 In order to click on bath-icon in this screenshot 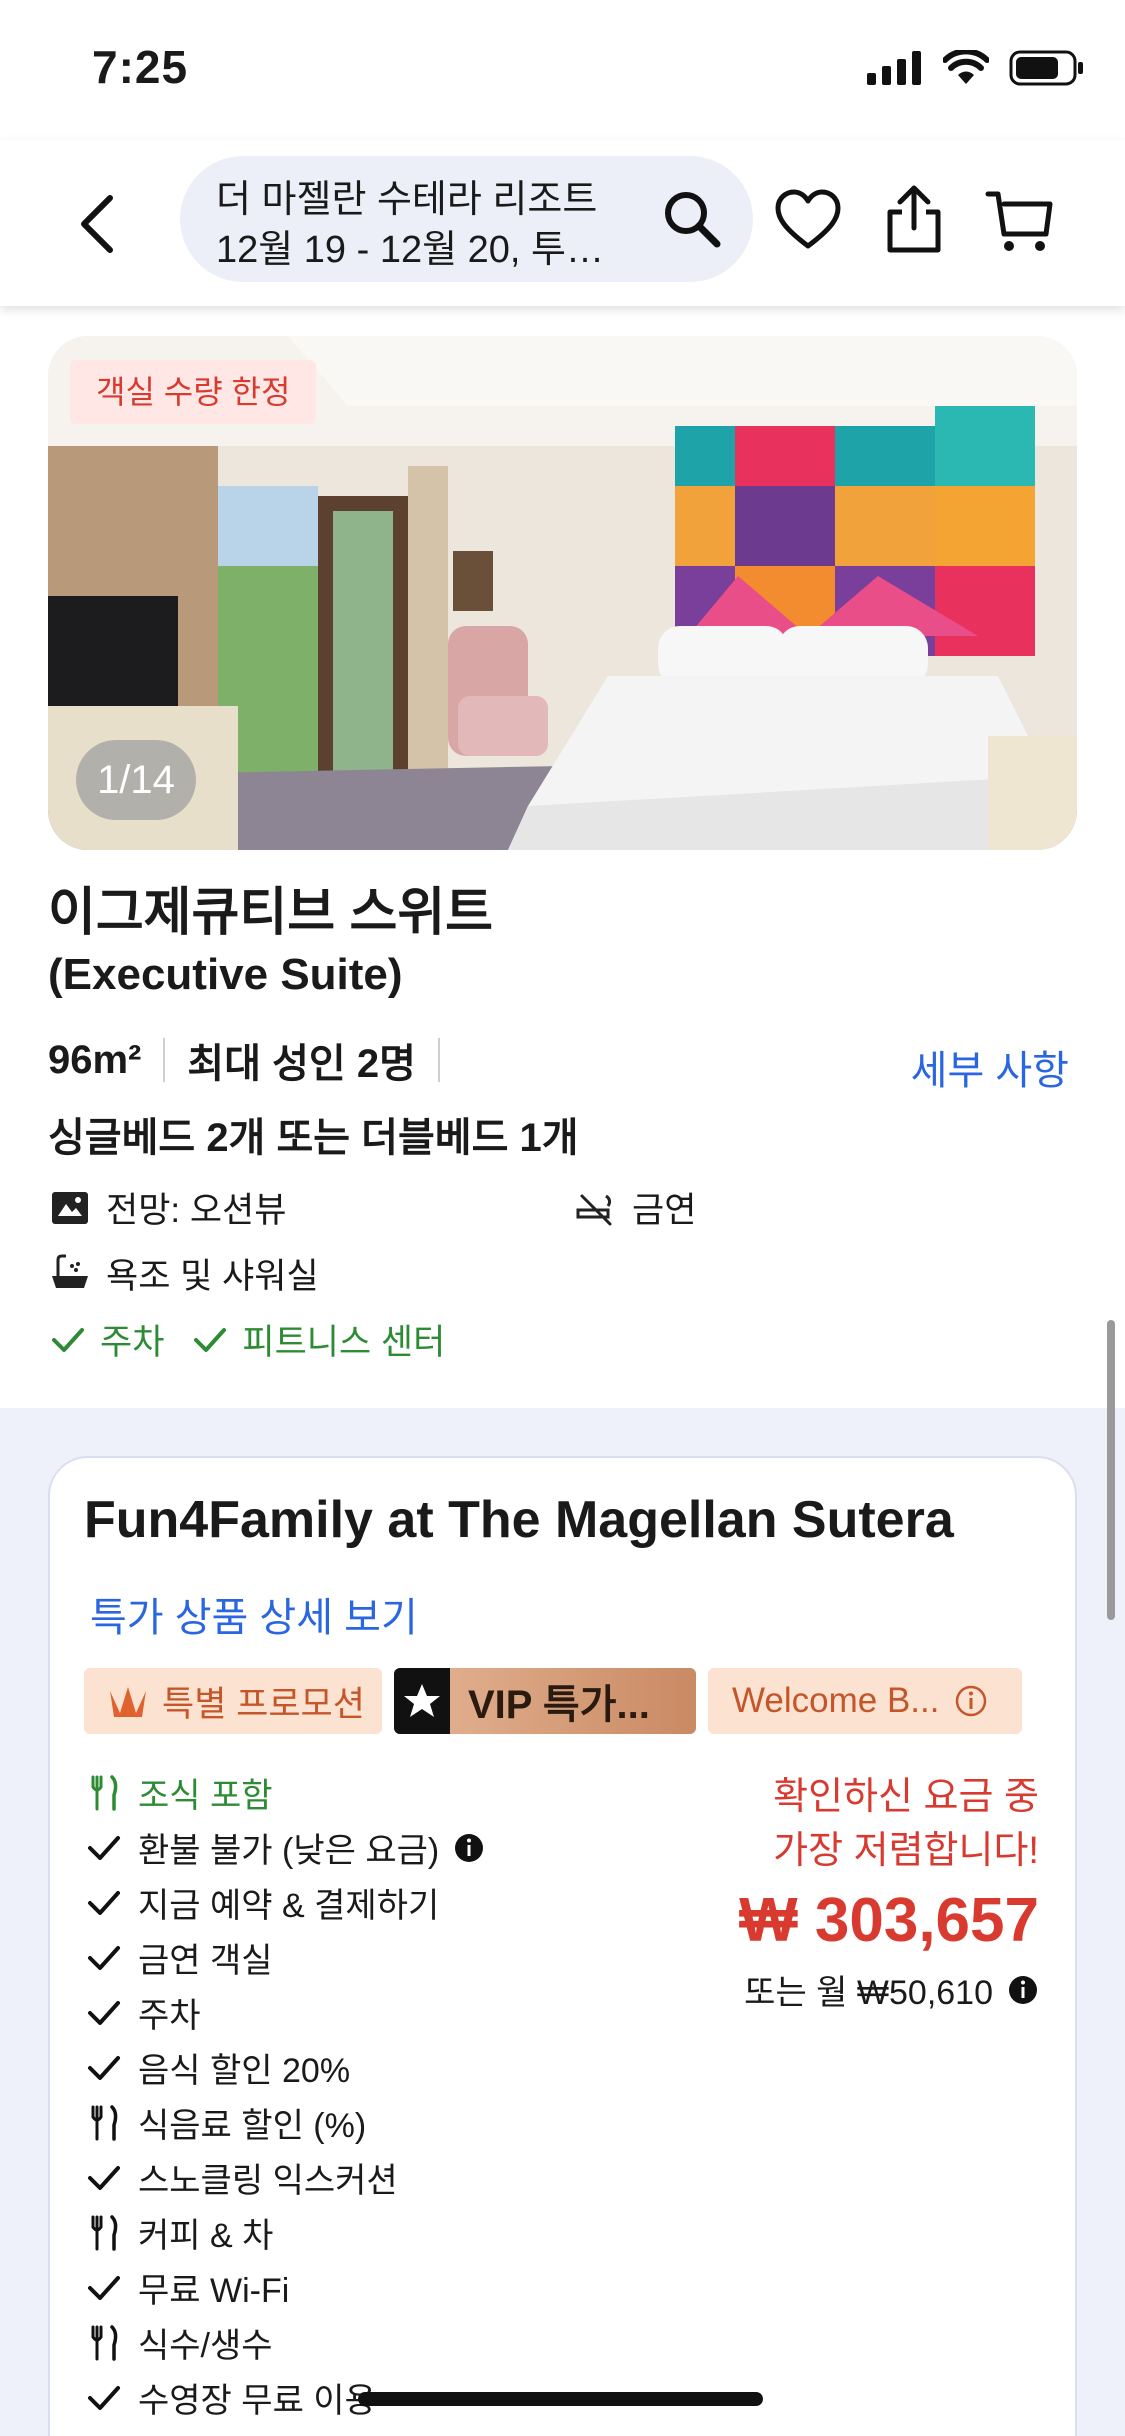, I will do `click(70, 1271)`.